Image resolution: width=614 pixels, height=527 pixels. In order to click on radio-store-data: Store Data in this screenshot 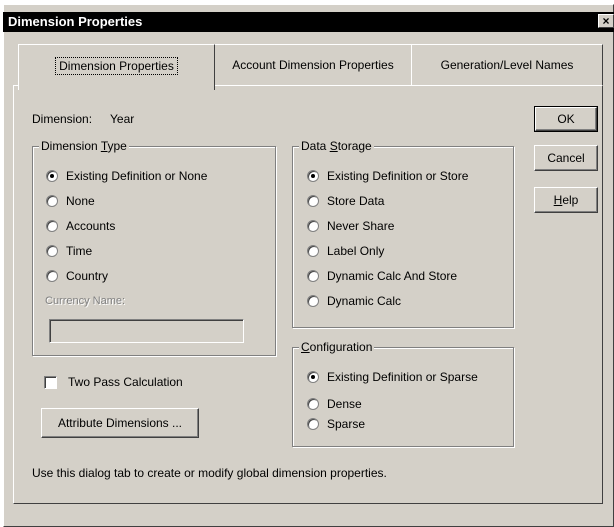, I will do `click(345, 201)`.